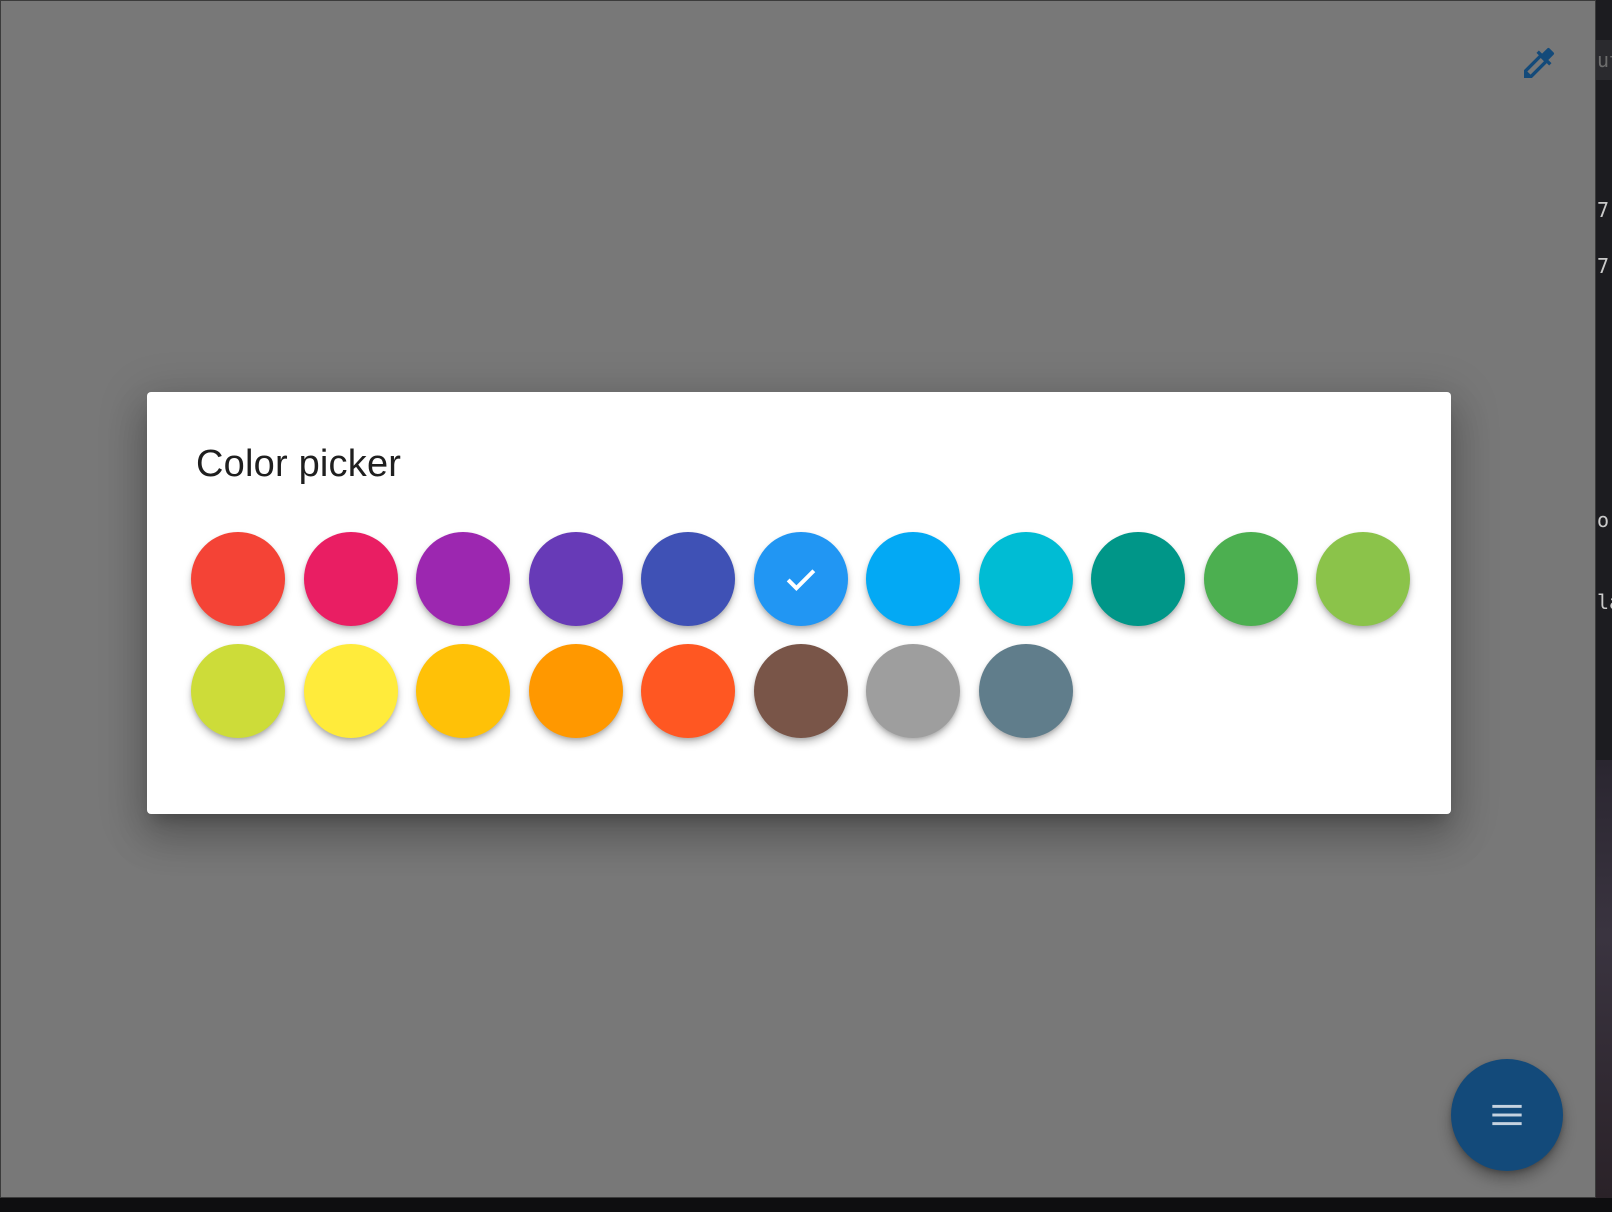  I want to click on color-swatch-grey, so click(913, 691).